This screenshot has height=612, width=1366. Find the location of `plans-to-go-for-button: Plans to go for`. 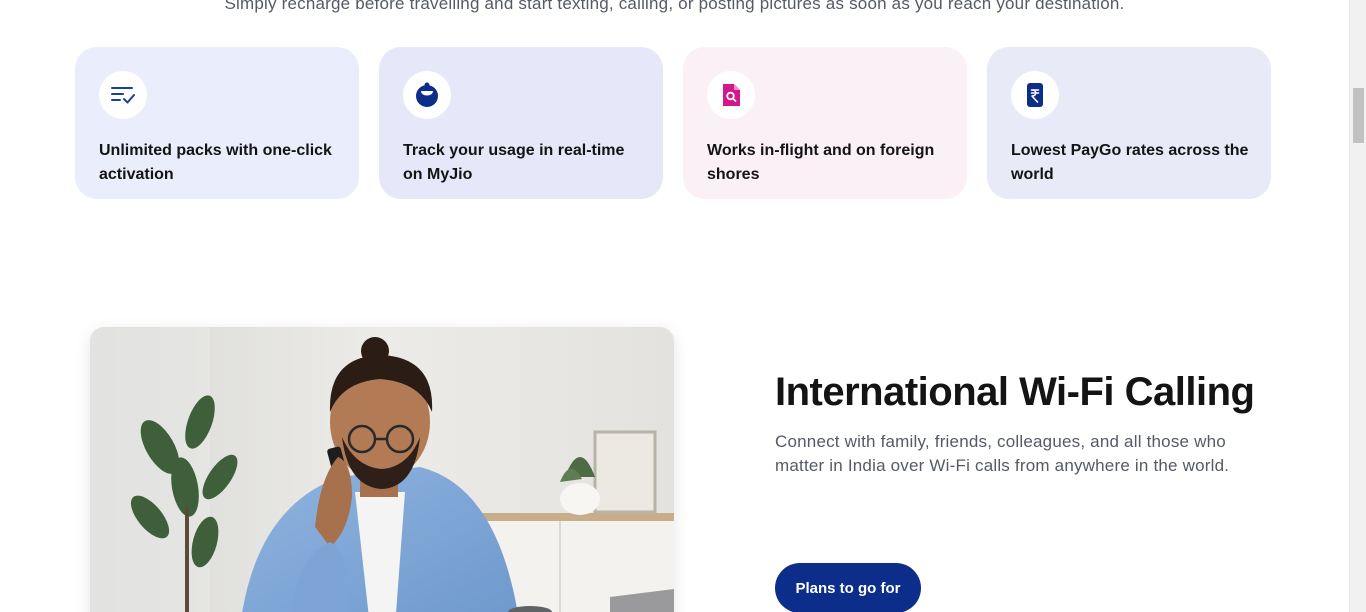

plans-to-go-for-button: Plans to go for is located at coordinates (848, 587).